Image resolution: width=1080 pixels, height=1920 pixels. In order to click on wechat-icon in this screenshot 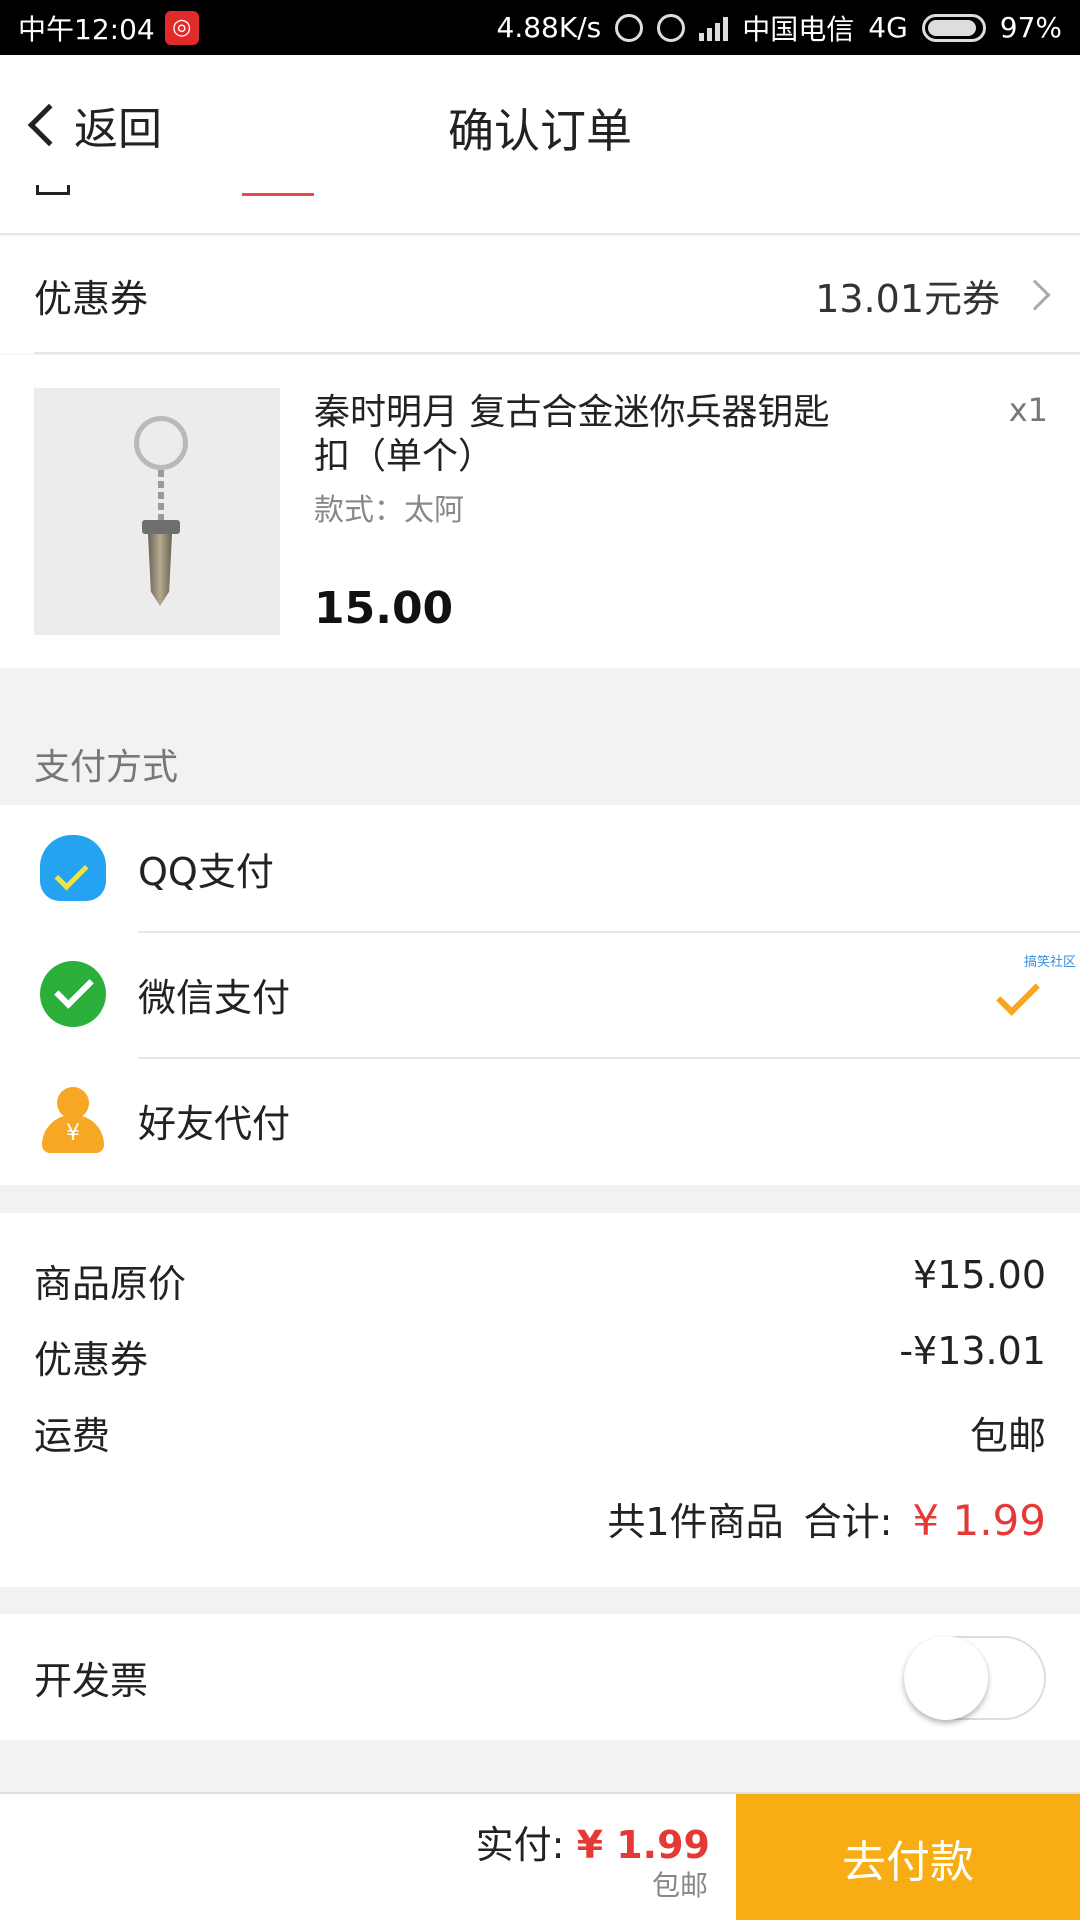, I will do `click(73, 994)`.